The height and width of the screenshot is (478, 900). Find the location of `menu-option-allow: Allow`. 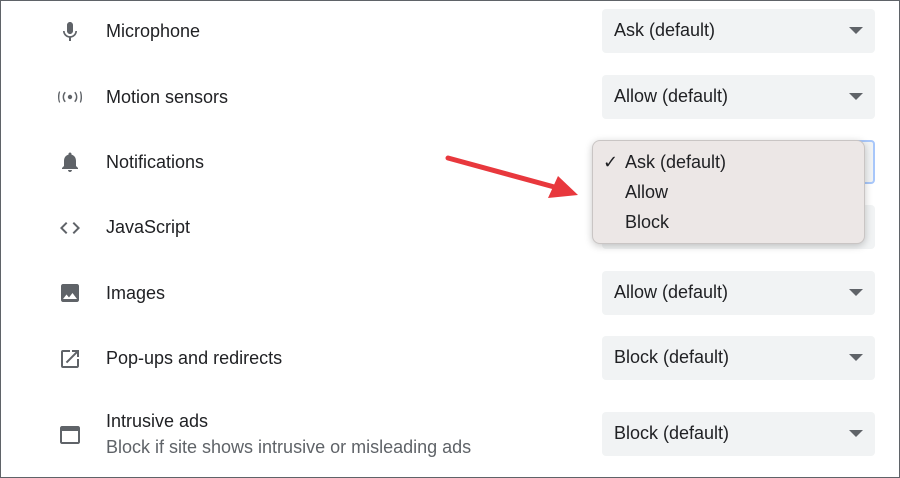

menu-option-allow: Allow is located at coordinates (728, 194).